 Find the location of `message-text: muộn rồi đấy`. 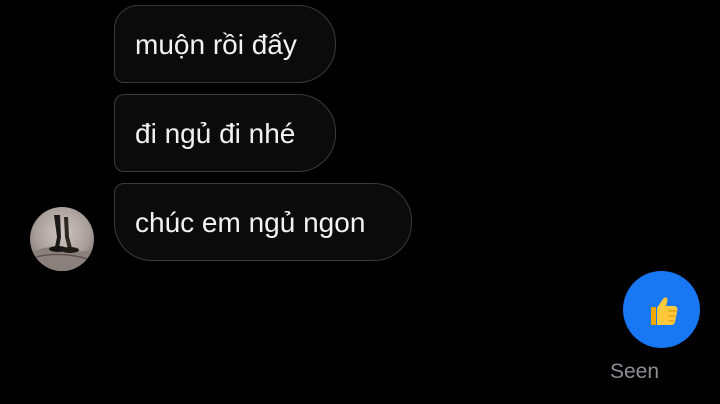

message-text: muộn rồi đấy is located at coordinates (216, 44).